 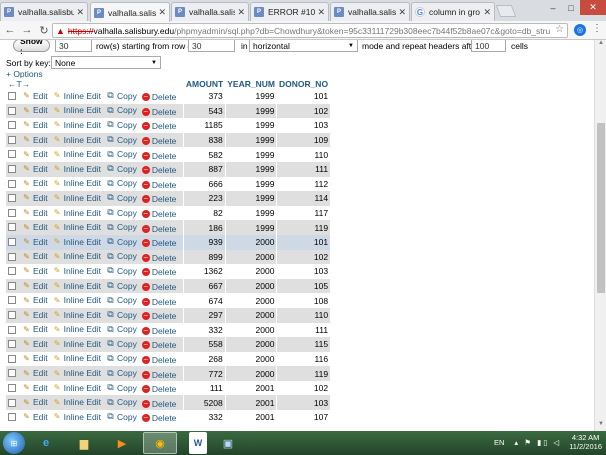 I want to click on donor-no-cell: 107, so click(x=303, y=417).